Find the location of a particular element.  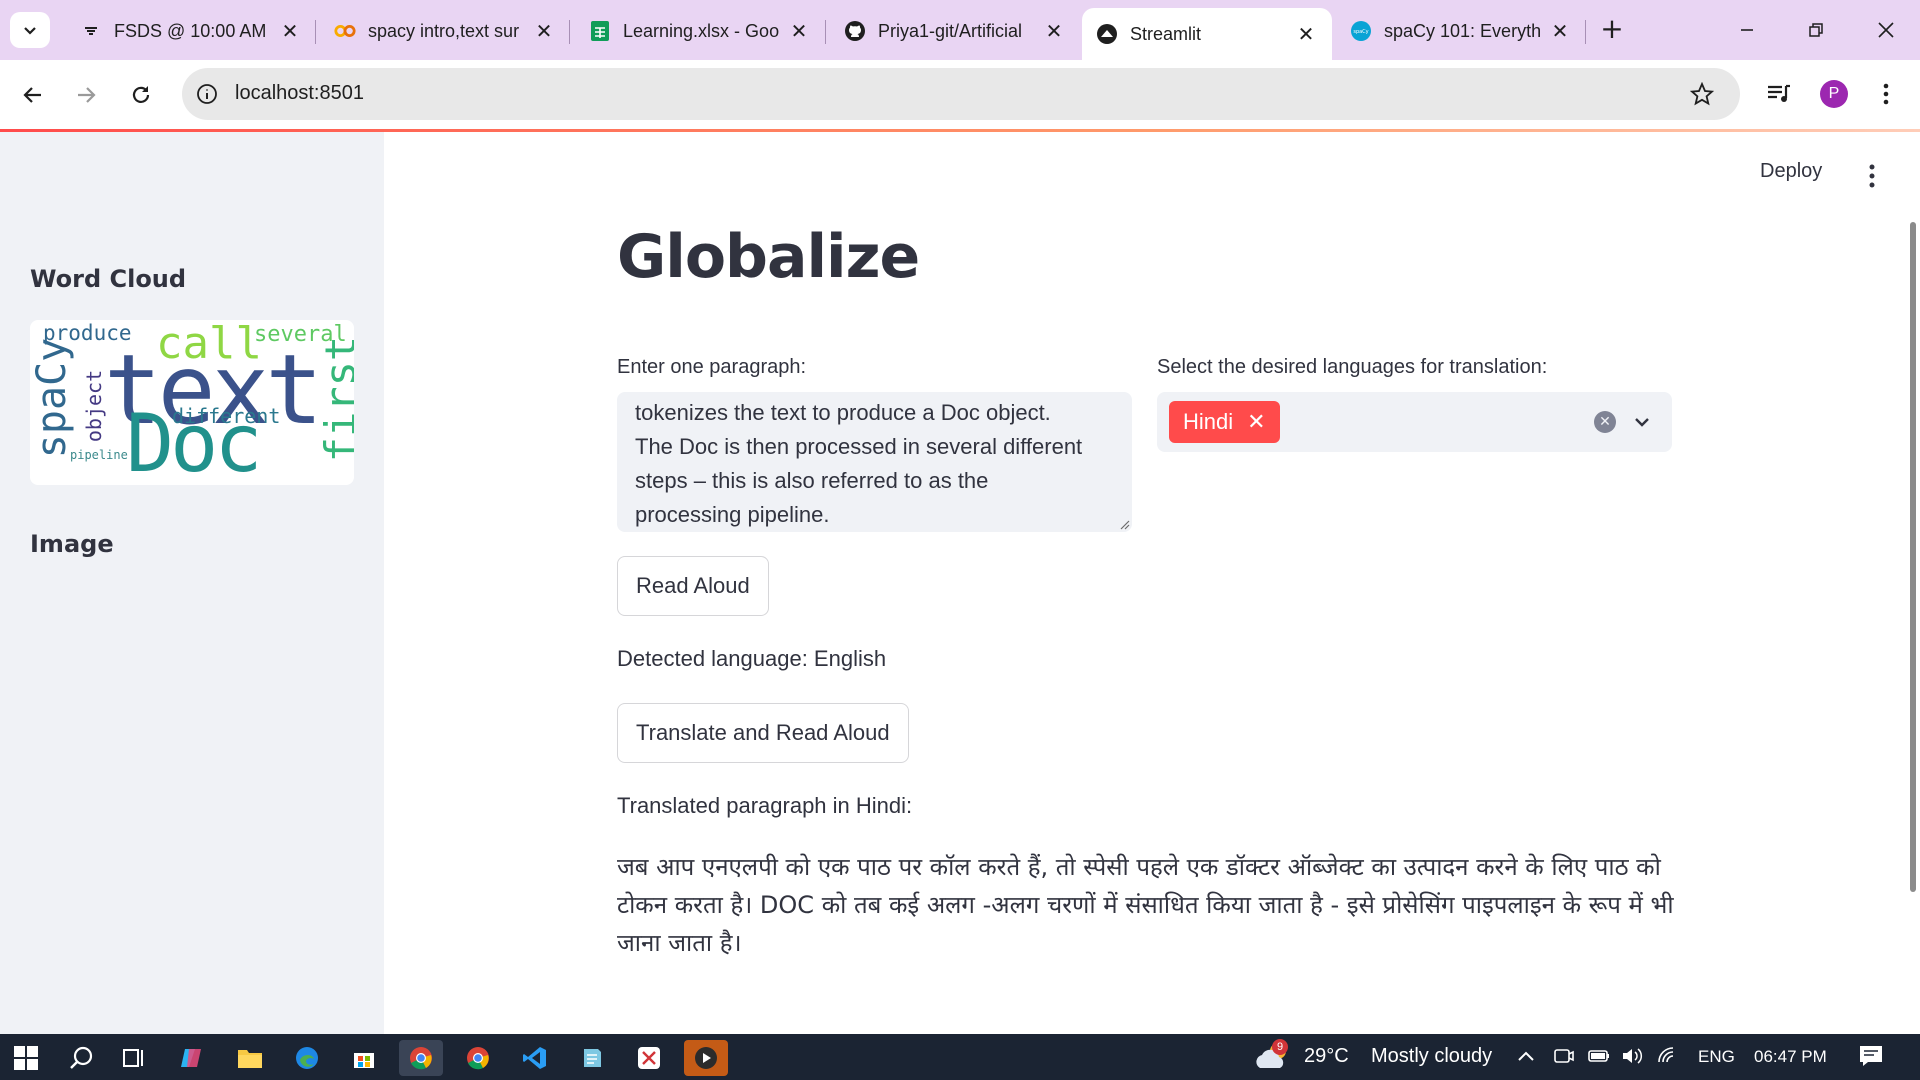

wordcloud-word: several is located at coordinates (300, 334).